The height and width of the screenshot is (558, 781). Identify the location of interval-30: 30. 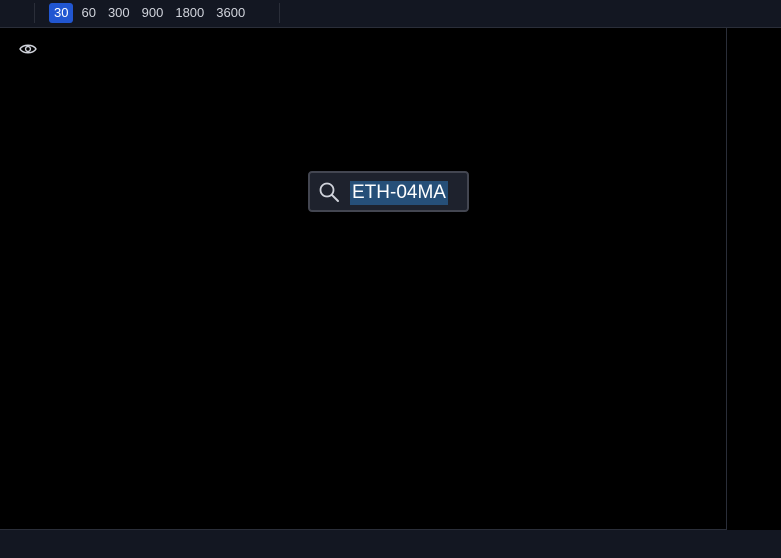
(61, 13).